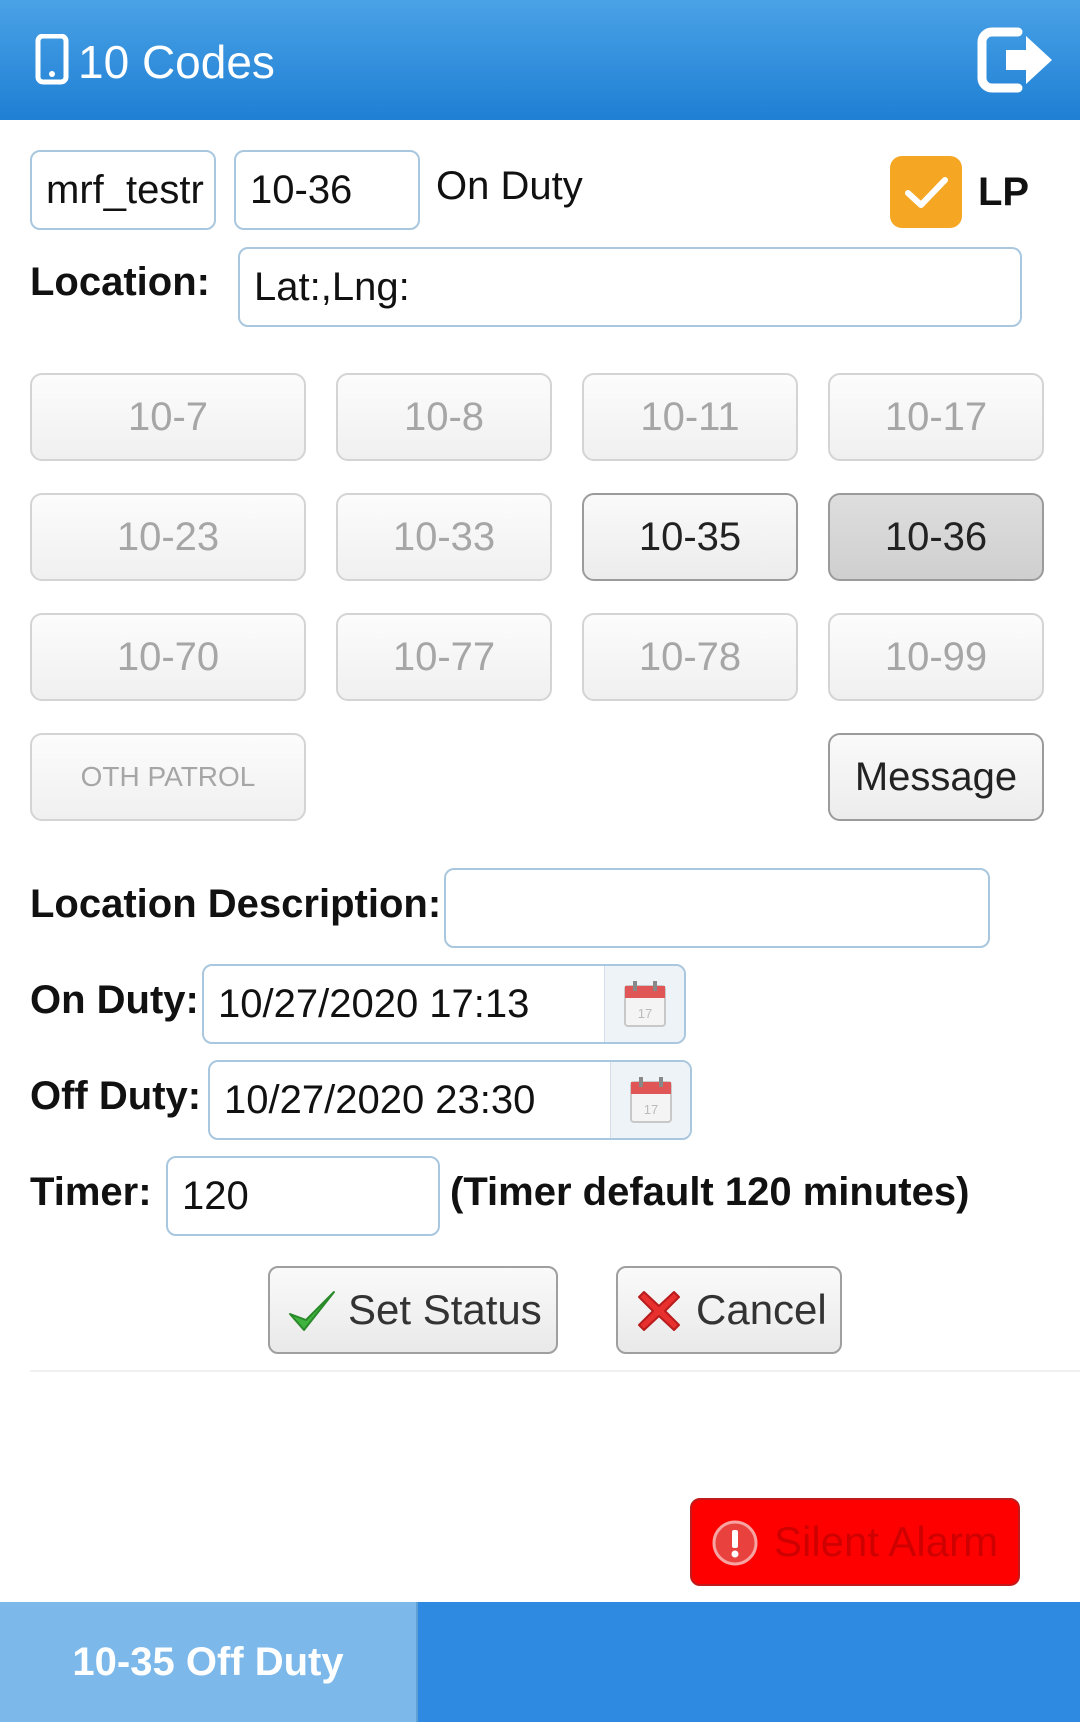 This screenshot has height=1722, width=1080. I want to click on silent-alarm-label: Silent Alarm, so click(886, 1541).